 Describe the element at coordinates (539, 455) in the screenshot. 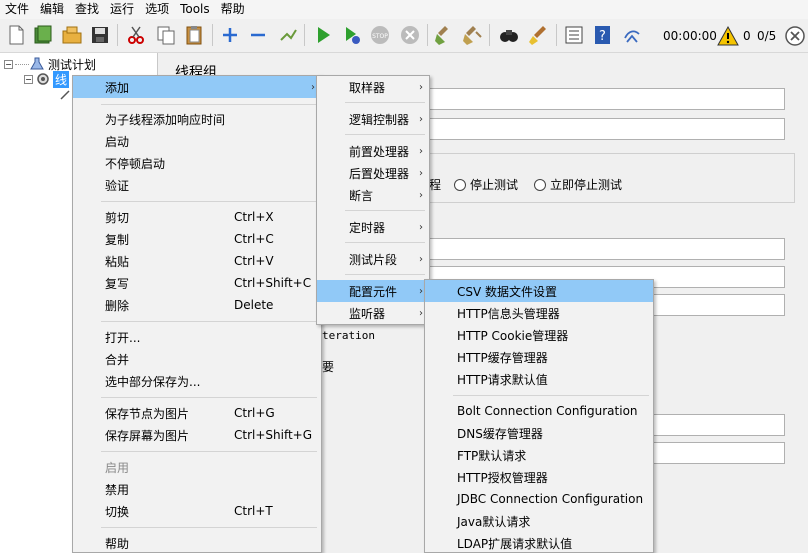

I see `config-item-ftp-defaults: FTP默认请求` at that location.